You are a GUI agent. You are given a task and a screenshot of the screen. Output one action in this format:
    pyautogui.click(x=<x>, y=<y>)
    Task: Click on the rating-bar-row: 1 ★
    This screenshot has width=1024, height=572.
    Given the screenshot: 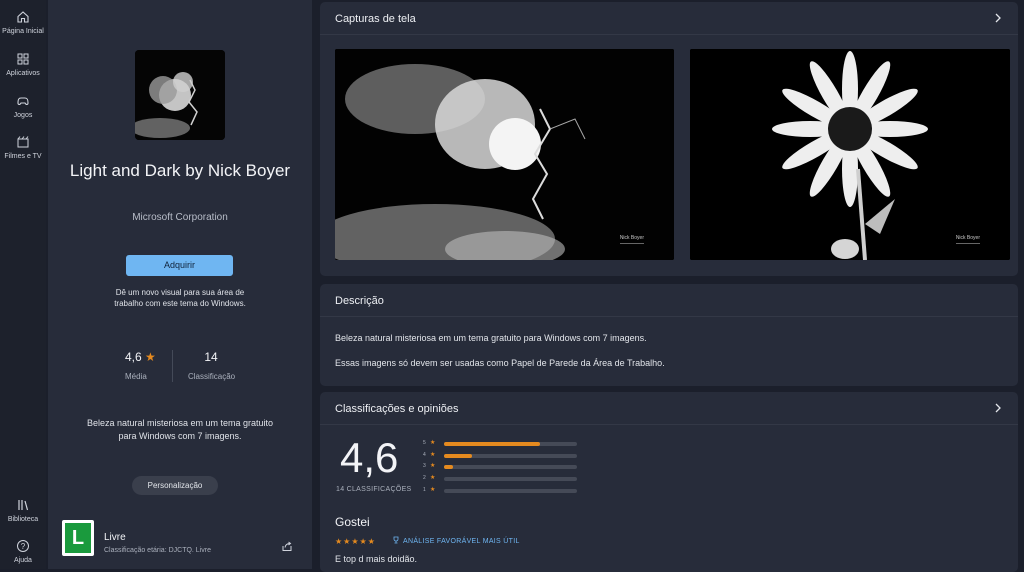 What is the action you would take?
    pyautogui.click(x=503, y=491)
    